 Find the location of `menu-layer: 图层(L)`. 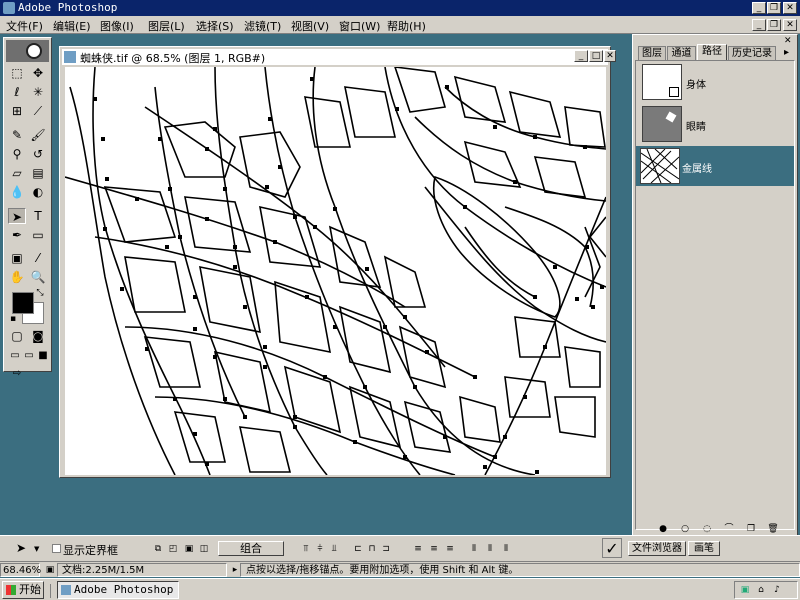

menu-layer: 图层(L) is located at coordinates (166, 26).